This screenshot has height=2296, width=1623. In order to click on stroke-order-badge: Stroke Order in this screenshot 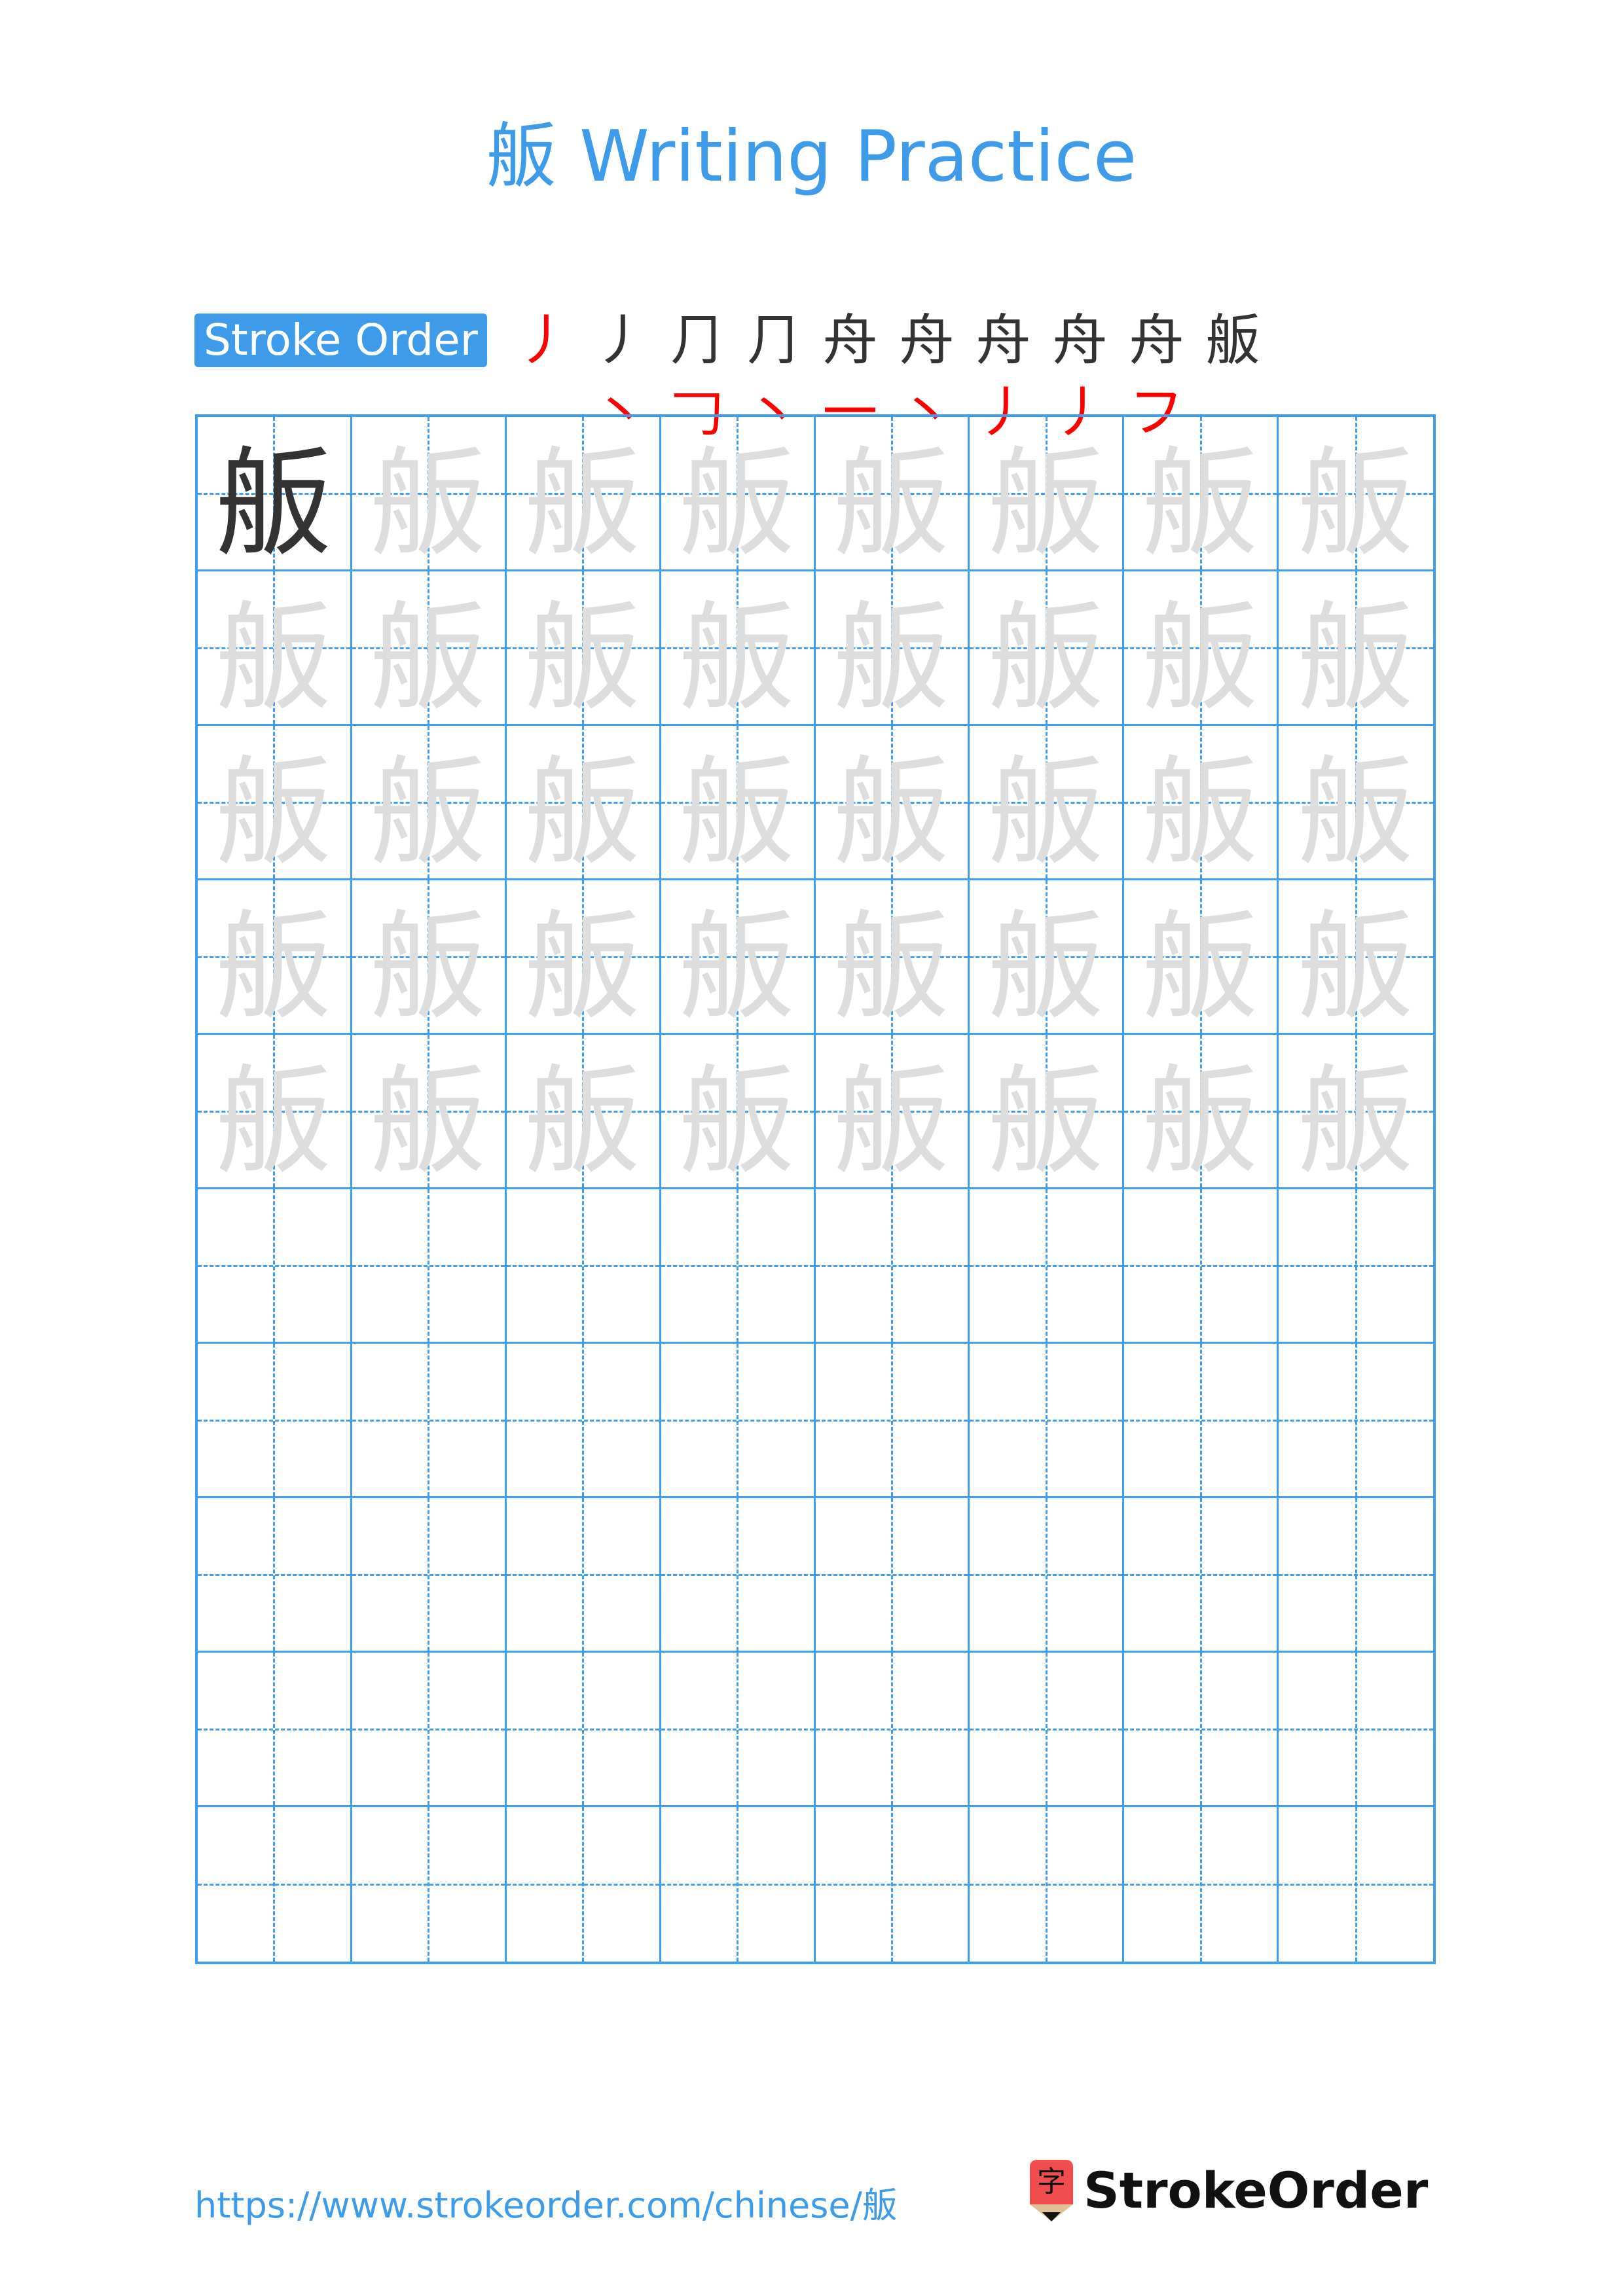, I will do `click(340, 340)`.